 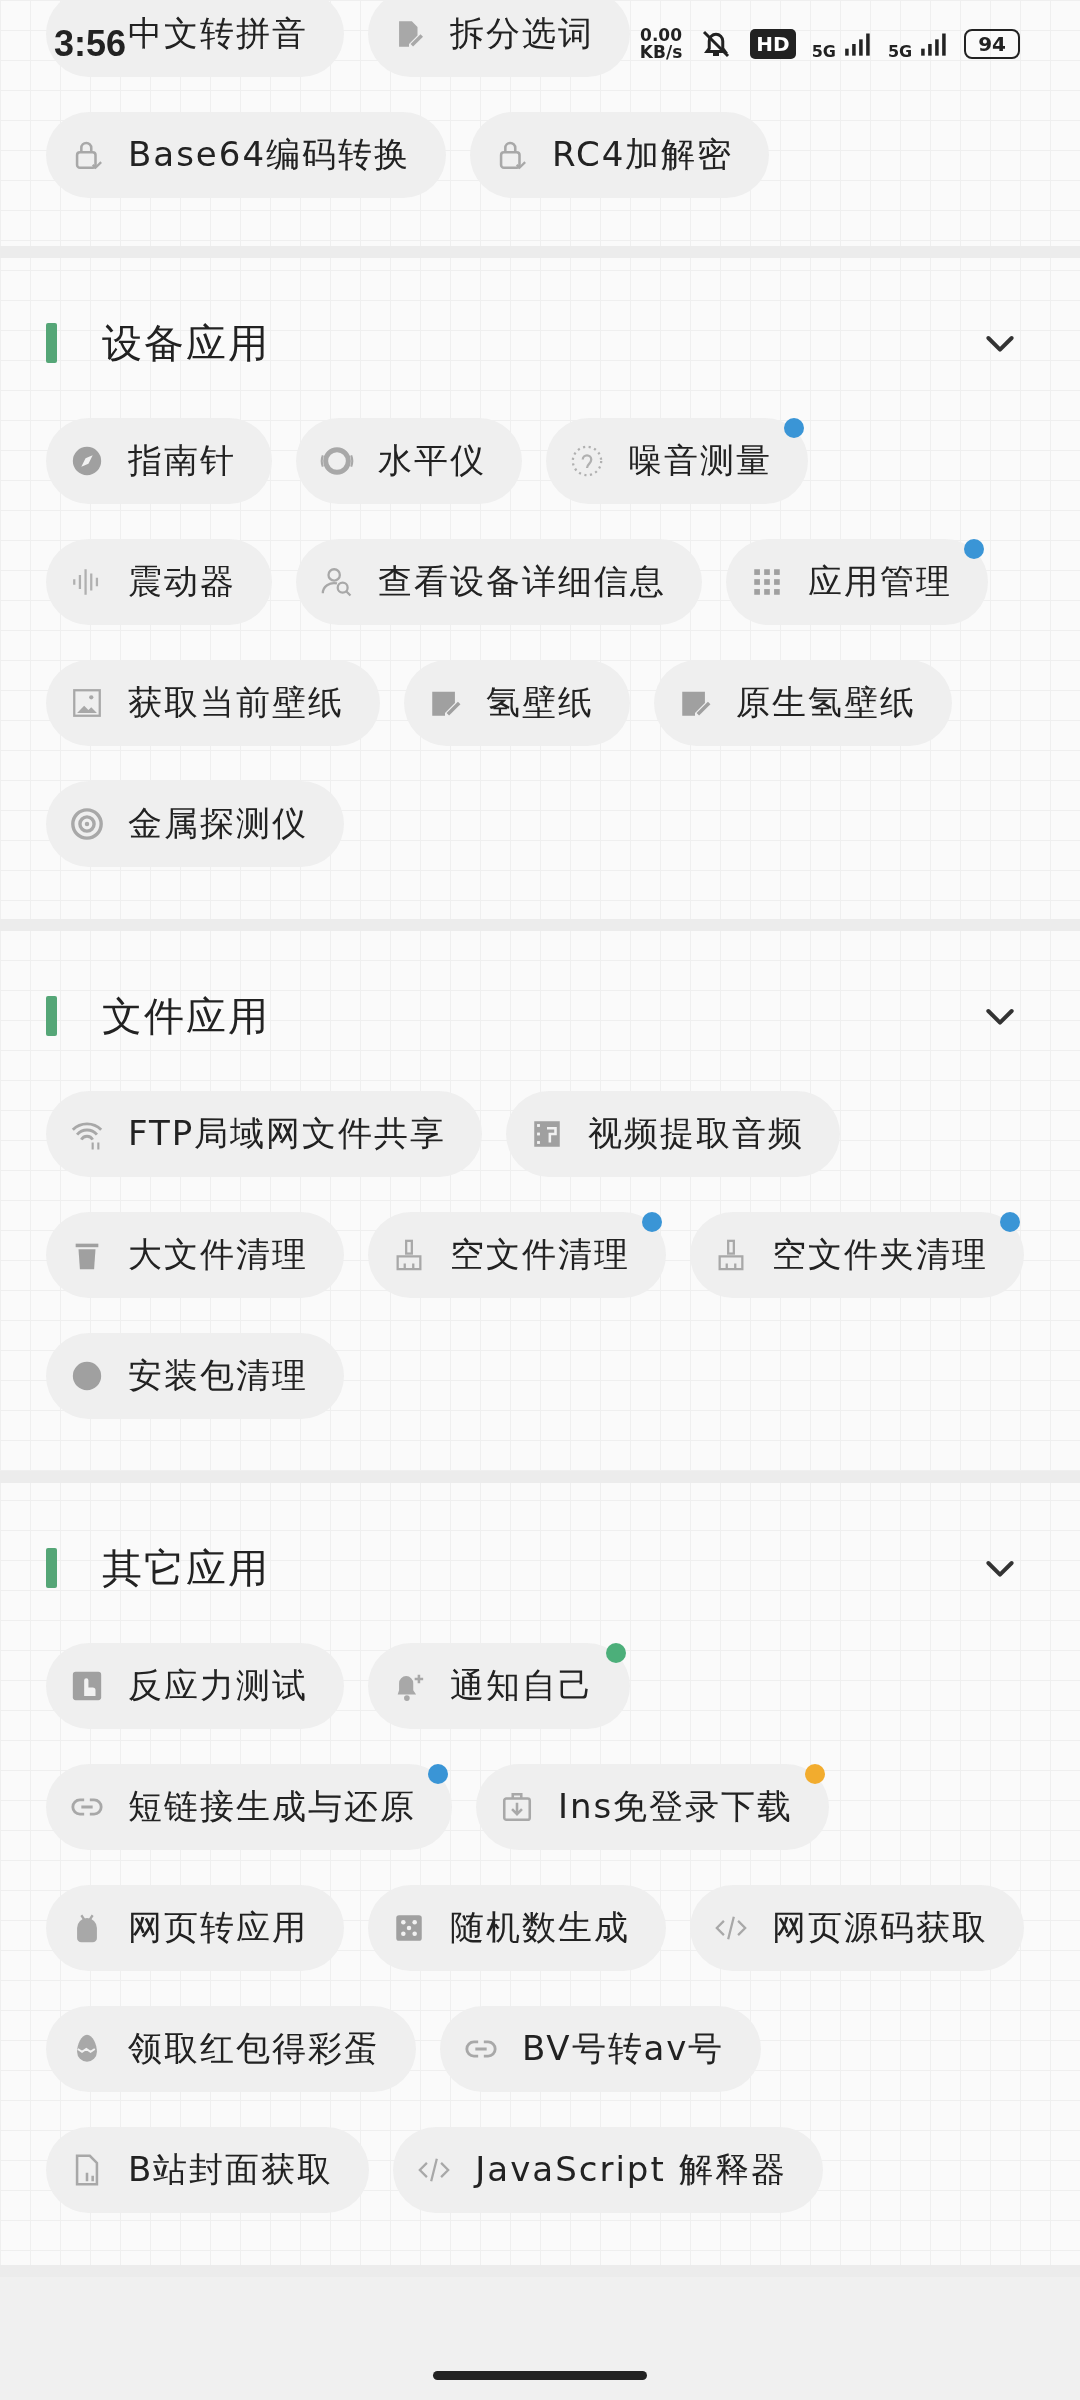 What do you see at coordinates (857, 1255) in the screenshot?
I see `tool-chip: 空文件夹清理` at bounding box center [857, 1255].